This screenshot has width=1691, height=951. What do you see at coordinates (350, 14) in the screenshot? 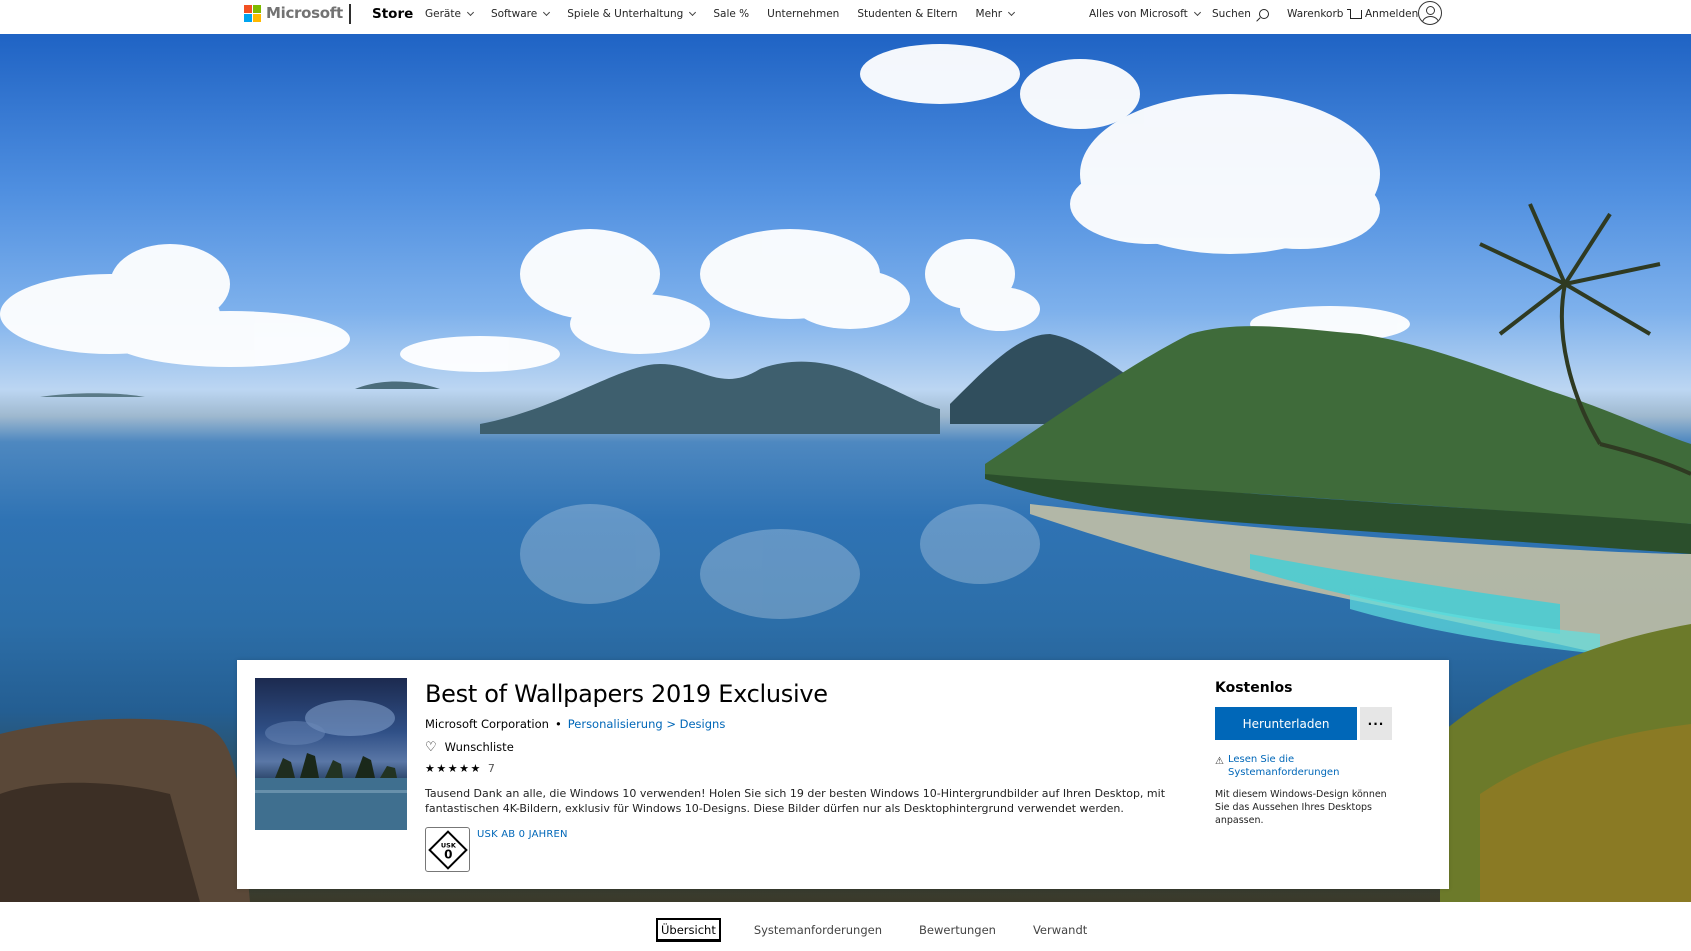
I see `header-divider` at bounding box center [350, 14].